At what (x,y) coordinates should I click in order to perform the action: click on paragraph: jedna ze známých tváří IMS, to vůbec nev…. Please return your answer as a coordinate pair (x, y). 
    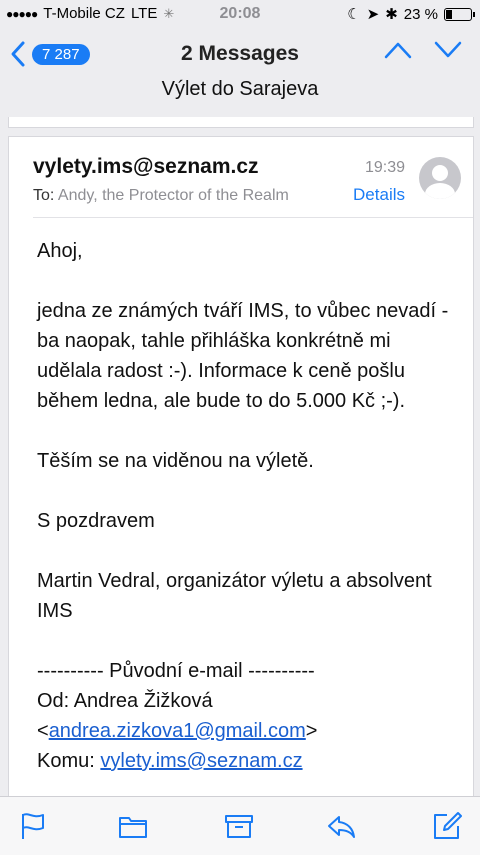
    Looking at the image, I should click on (243, 356).